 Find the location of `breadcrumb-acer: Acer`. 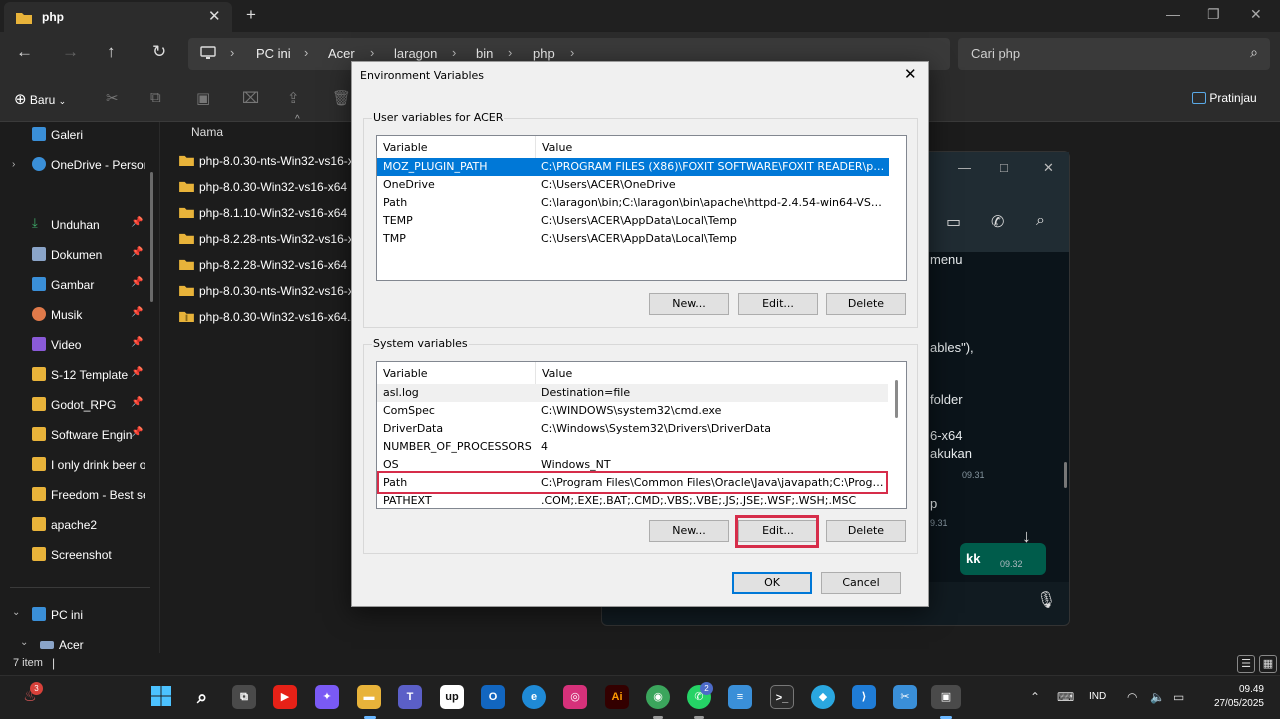

breadcrumb-acer: Acer is located at coordinates (341, 53).